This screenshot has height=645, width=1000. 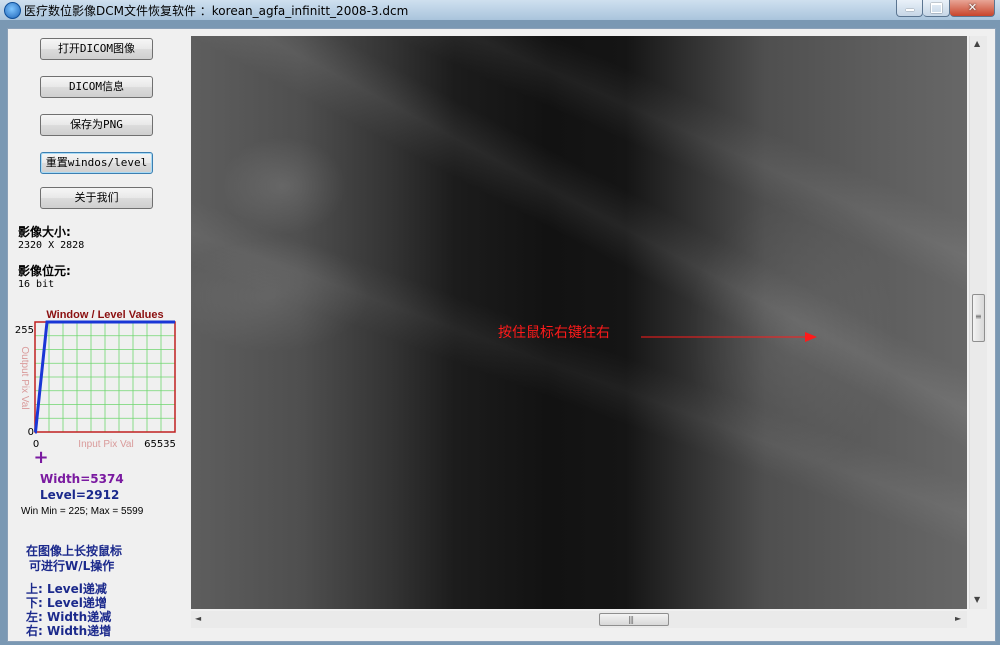 I want to click on y-axis-label: Output Pix Val, so click(x=24, y=377).